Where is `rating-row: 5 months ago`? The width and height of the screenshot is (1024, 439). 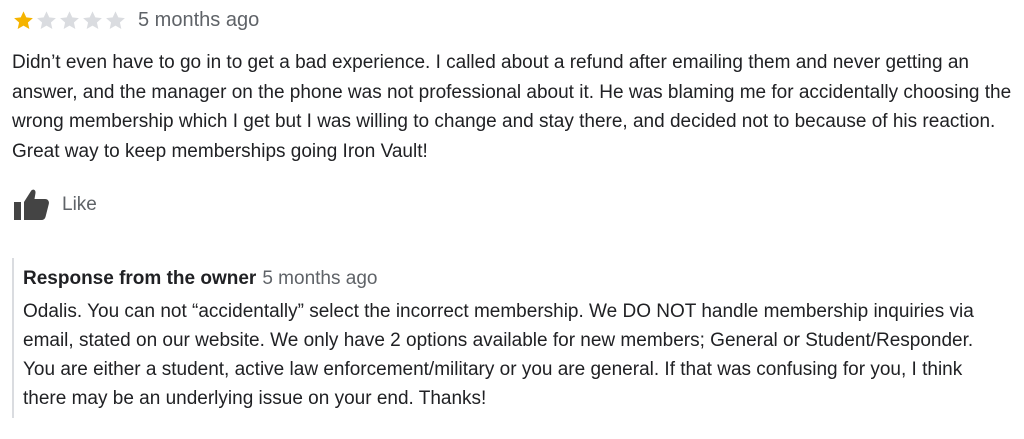 rating-row: 5 months ago is located at coordinates (135, 20).